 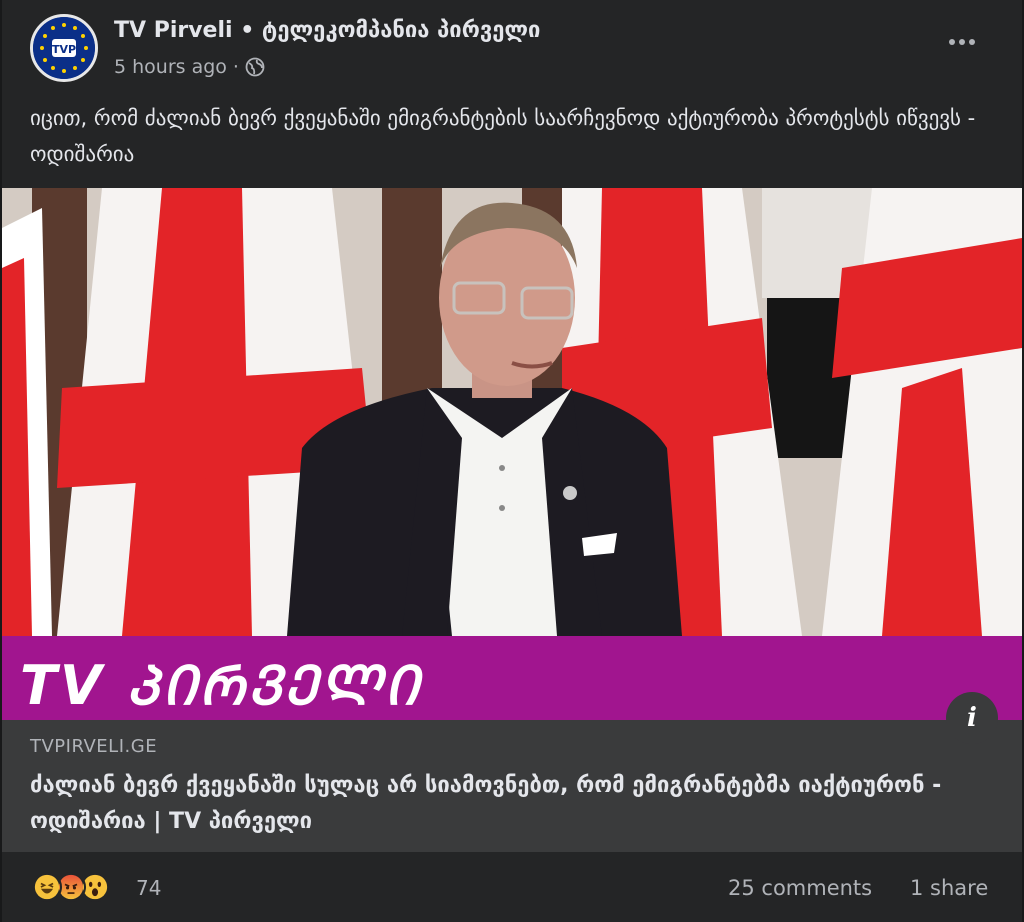 I want to click on comments-count-link: 25 comments, so click(x=800, y=888).